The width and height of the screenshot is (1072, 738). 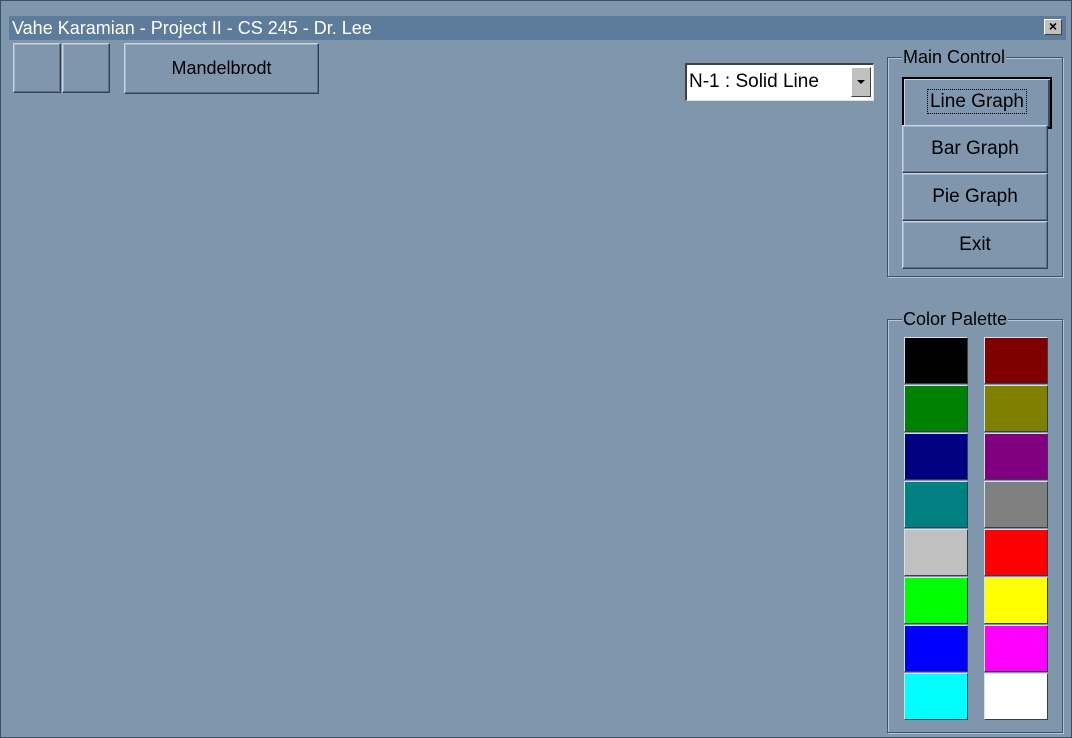 I want to click on pie-graph-button: Pie Graph, so click(x=975, y=197).